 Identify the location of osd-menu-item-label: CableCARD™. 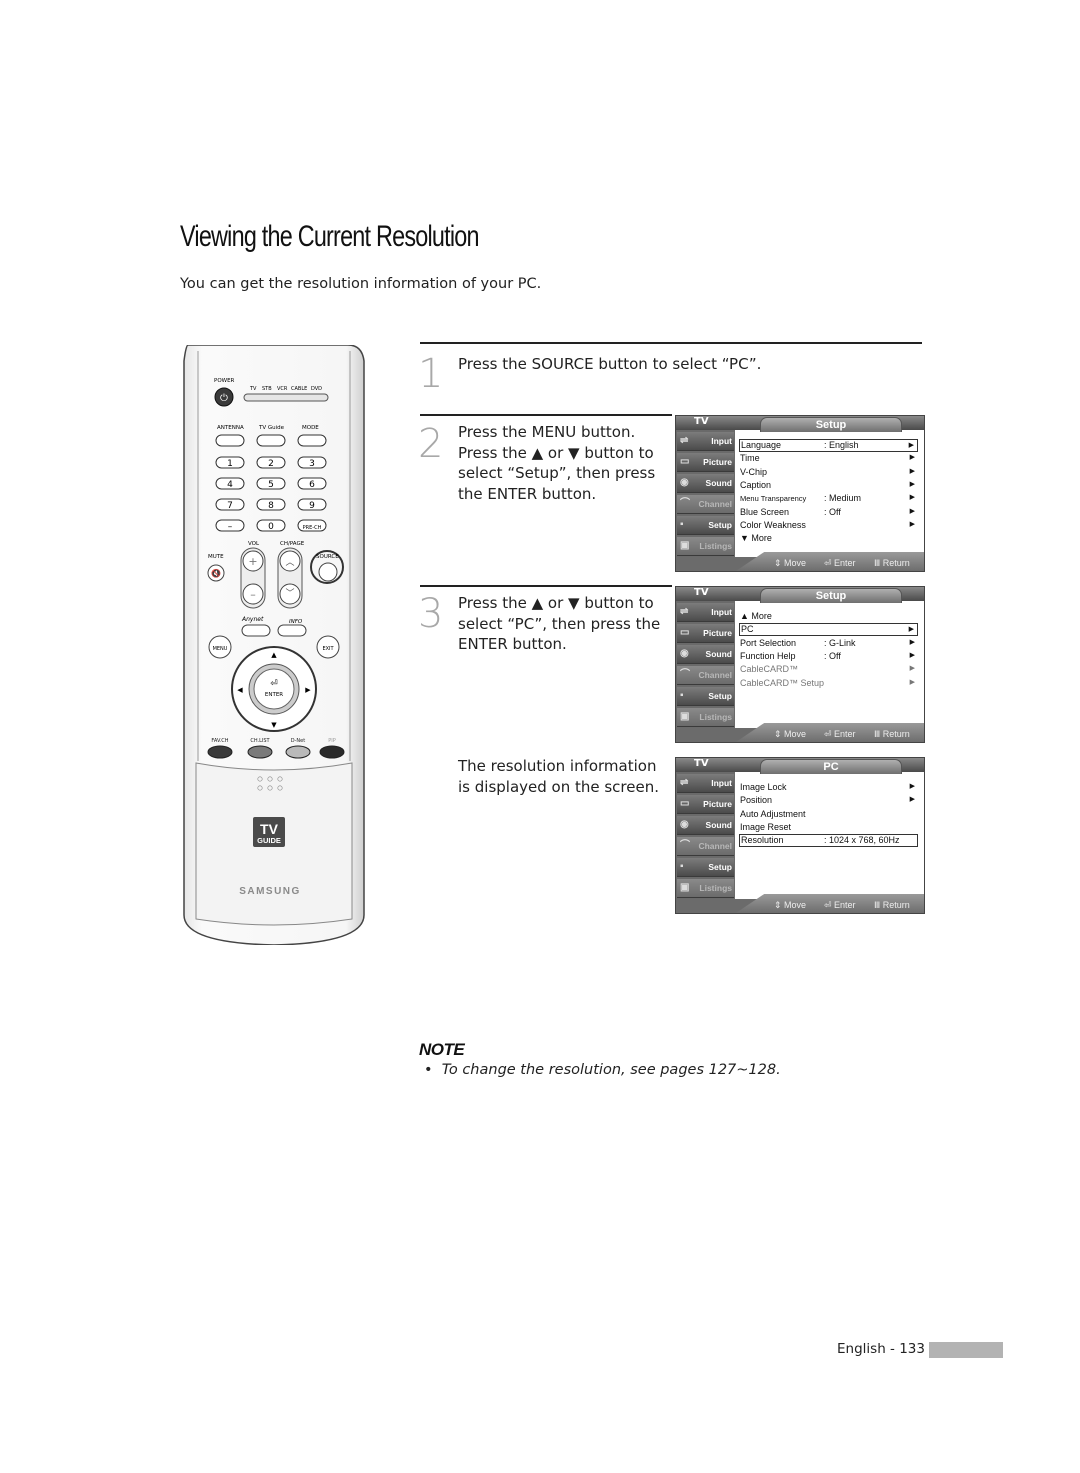
(769, 669).